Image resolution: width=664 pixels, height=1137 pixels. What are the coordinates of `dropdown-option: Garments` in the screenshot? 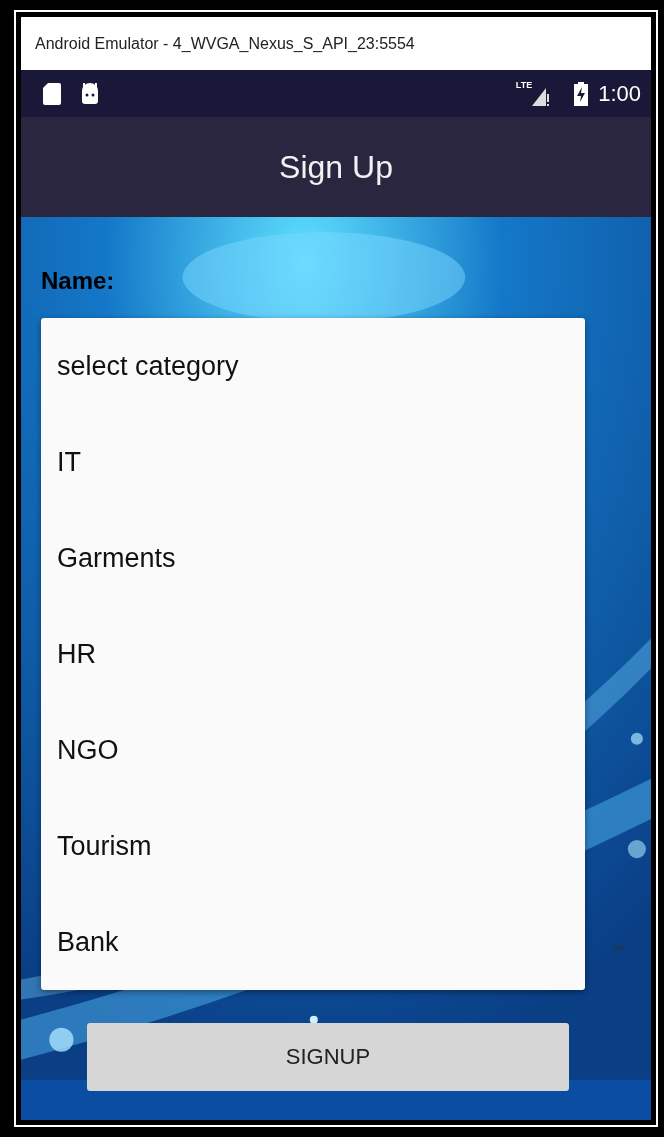 It's located at (313, 558).